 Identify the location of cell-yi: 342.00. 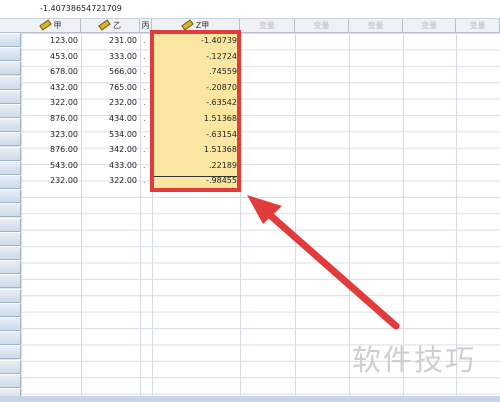
(110, 150).